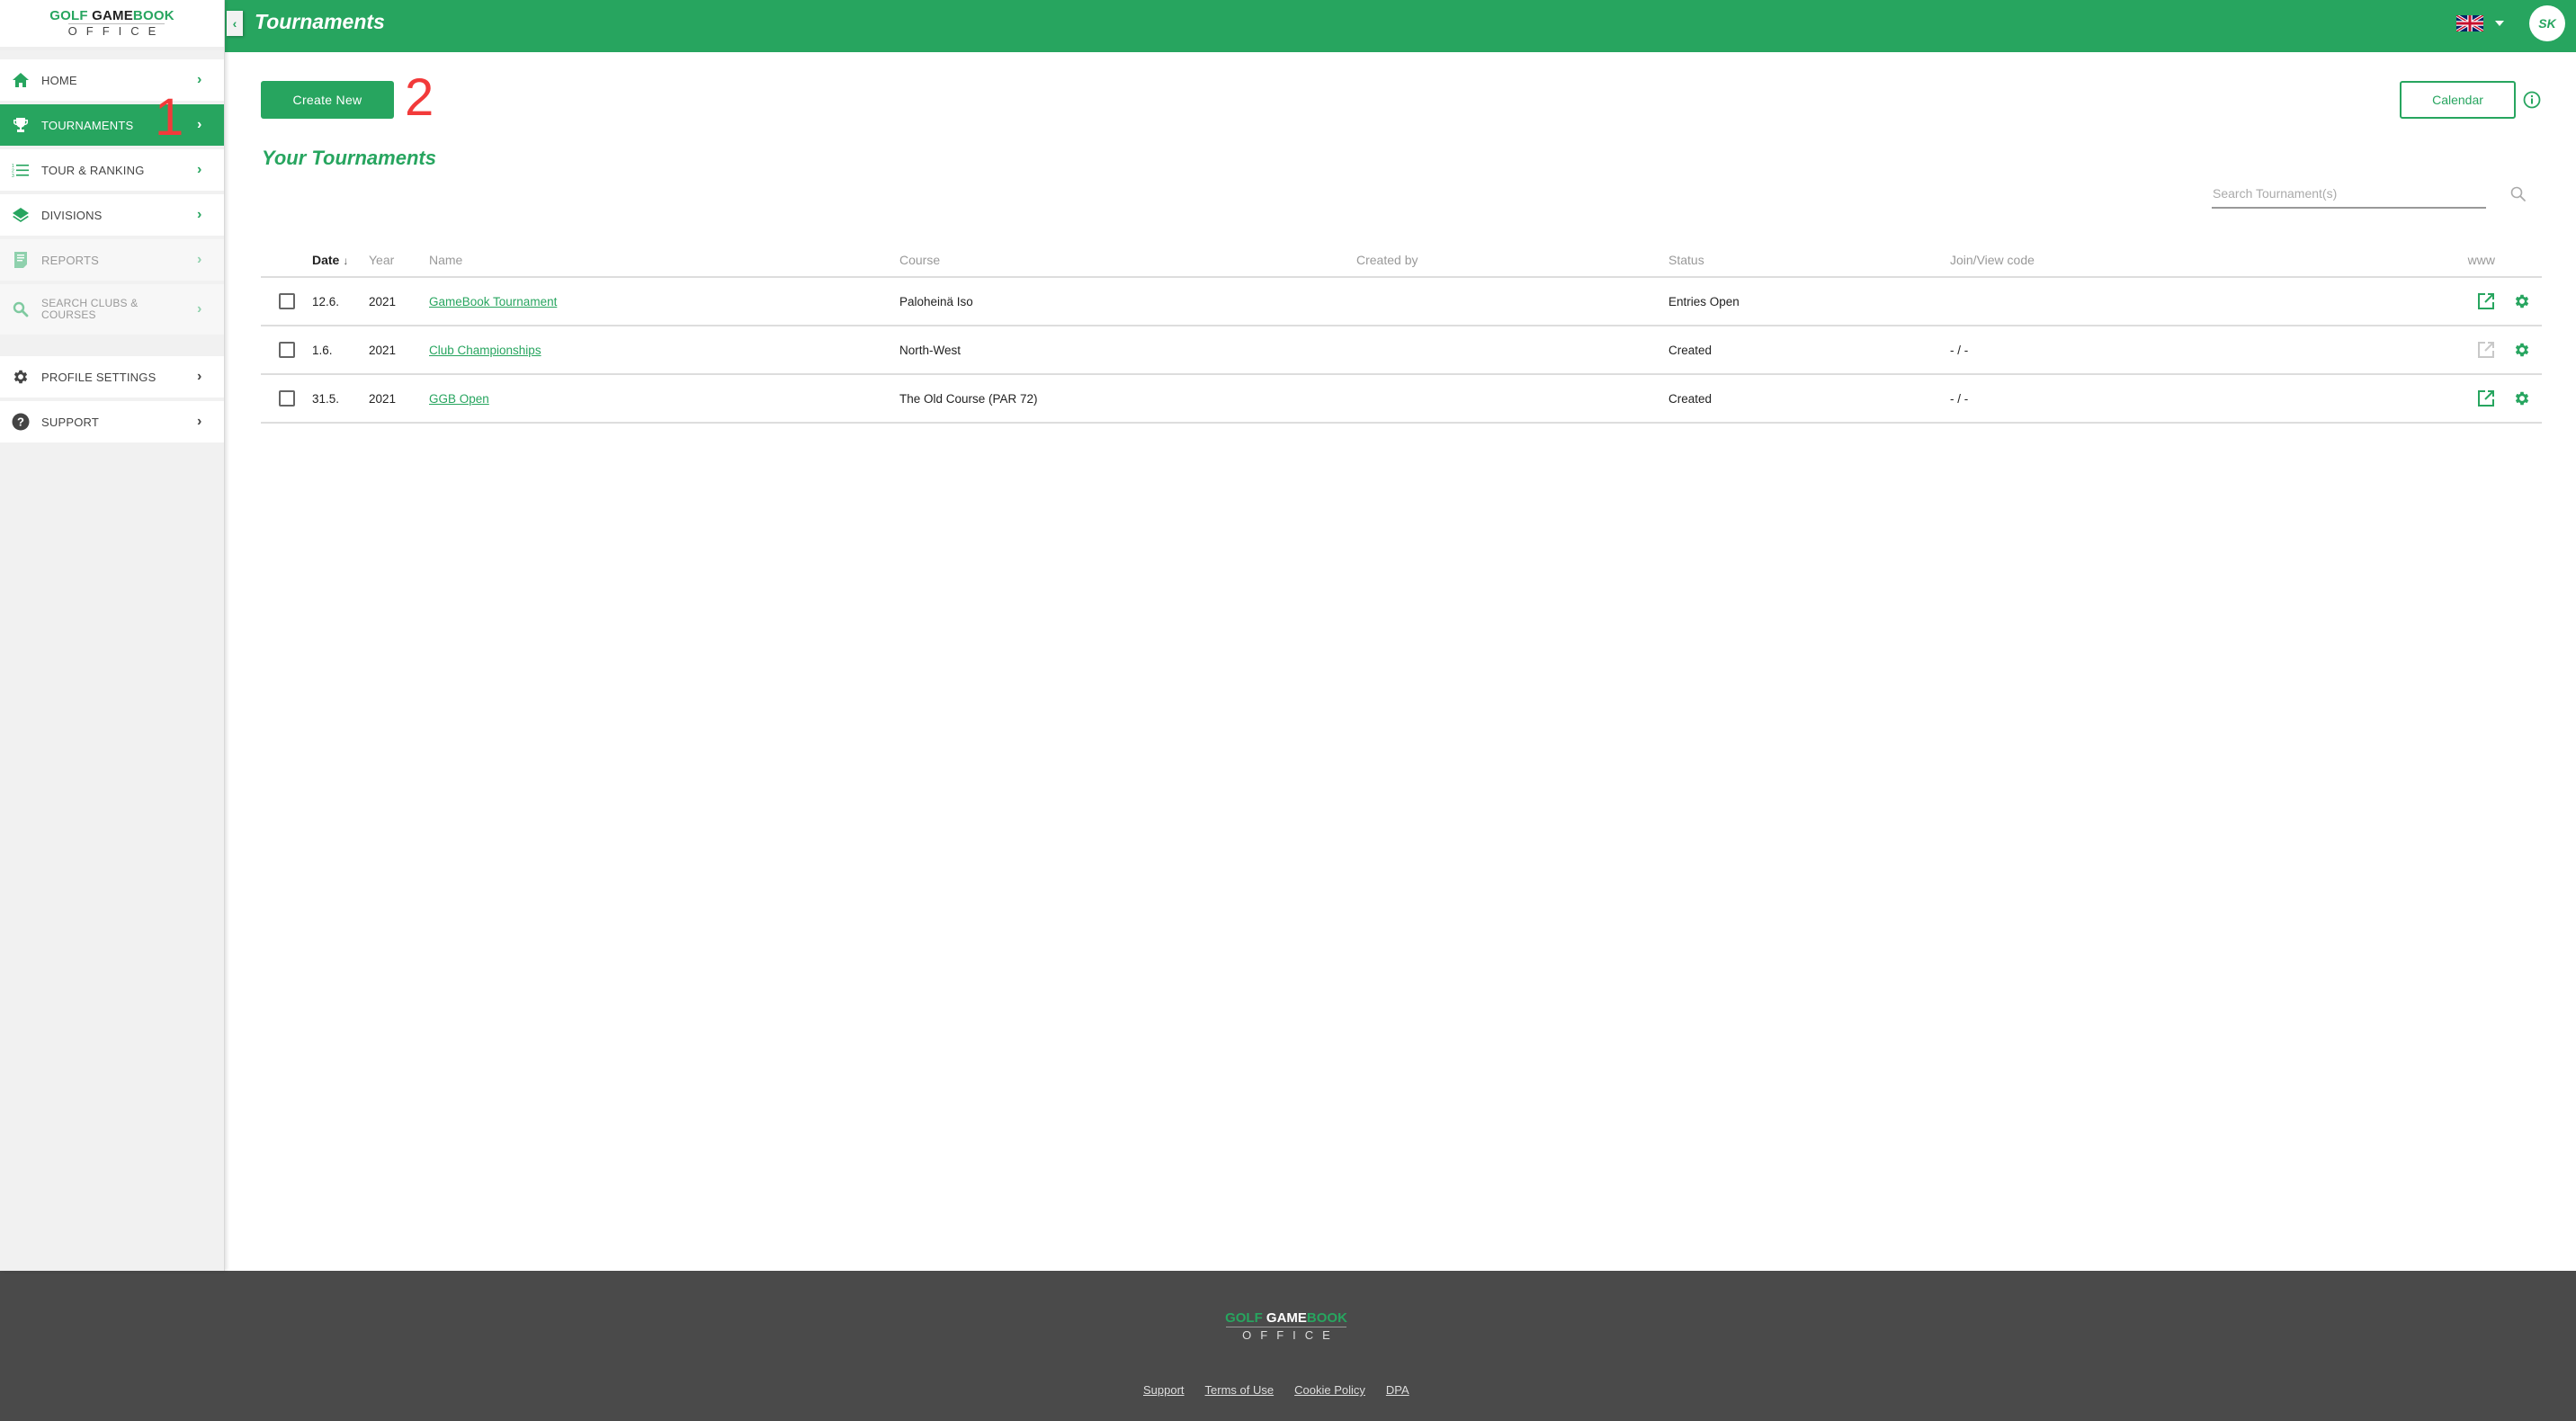  Describe the element at coordinates (664, 261) in the screenshot. I see `column-header-name: Name` at that location.